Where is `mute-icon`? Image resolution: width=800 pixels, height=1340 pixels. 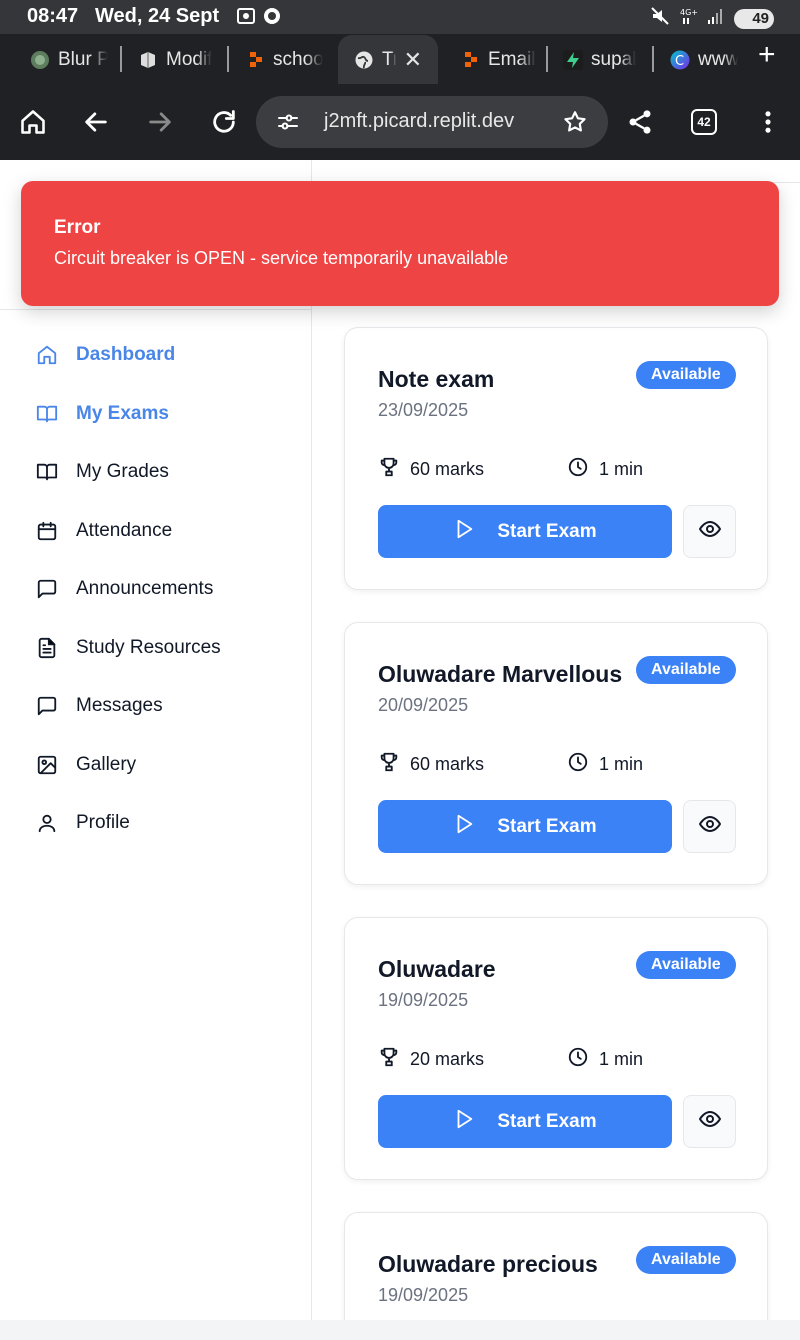 mute-icon is located at coordinates (660, 18).